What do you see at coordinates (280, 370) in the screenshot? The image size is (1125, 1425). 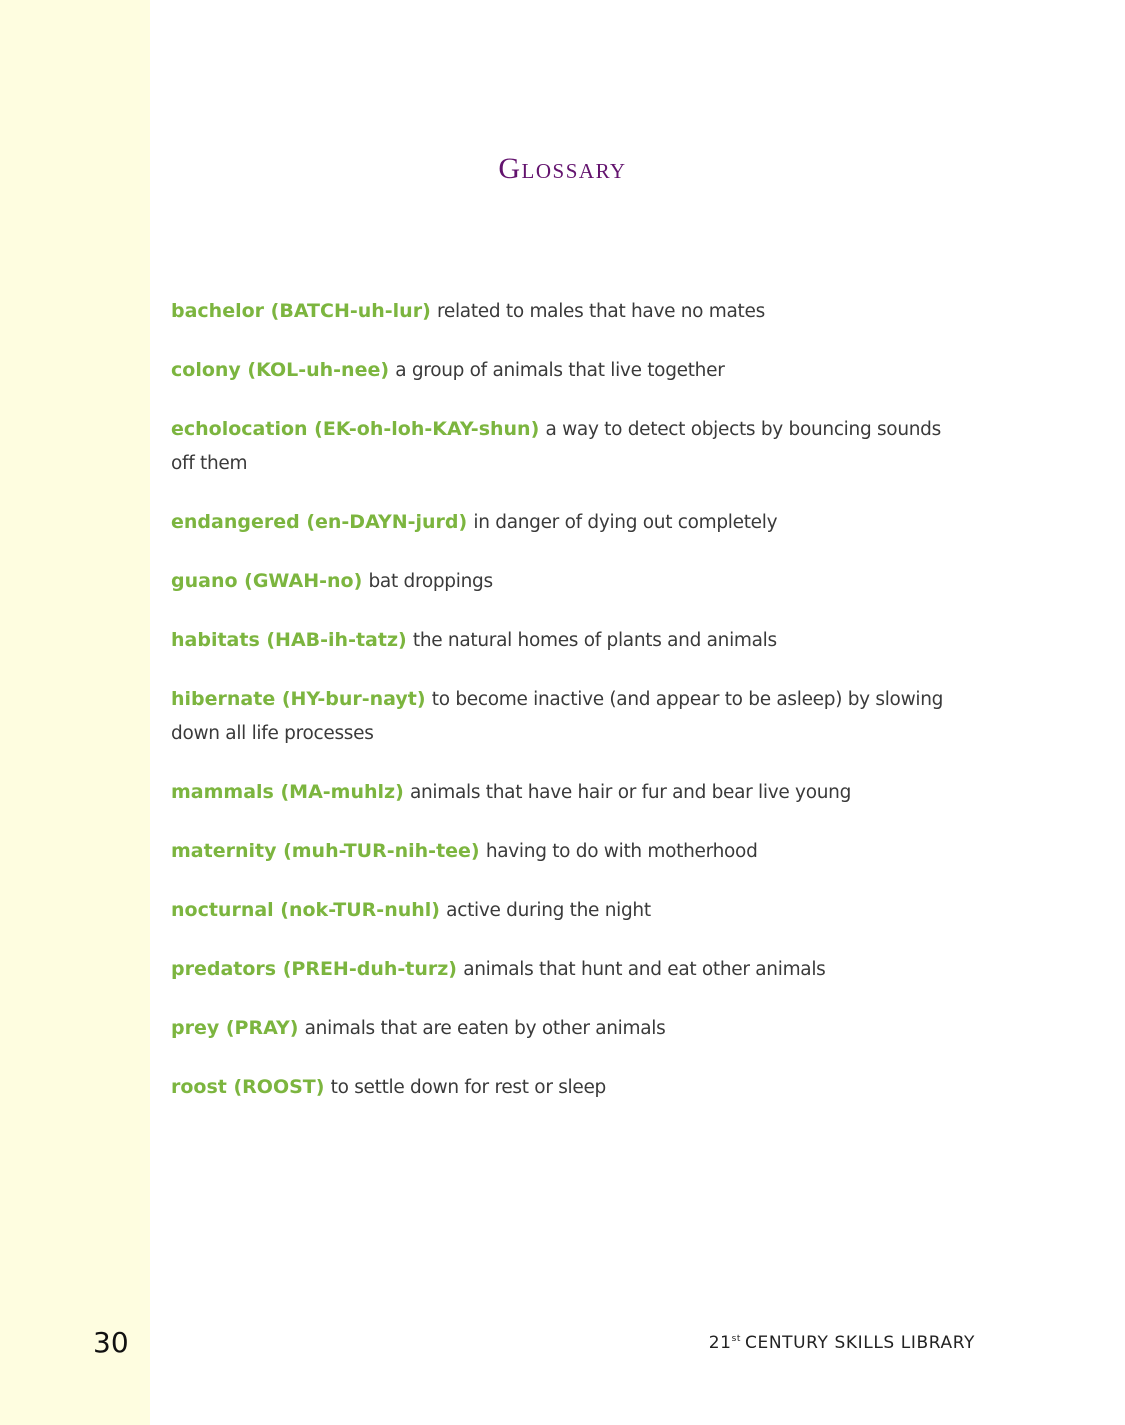 I see `glossary-term: colony (KOL-uh-nee)` at bounding box center [280, 370].